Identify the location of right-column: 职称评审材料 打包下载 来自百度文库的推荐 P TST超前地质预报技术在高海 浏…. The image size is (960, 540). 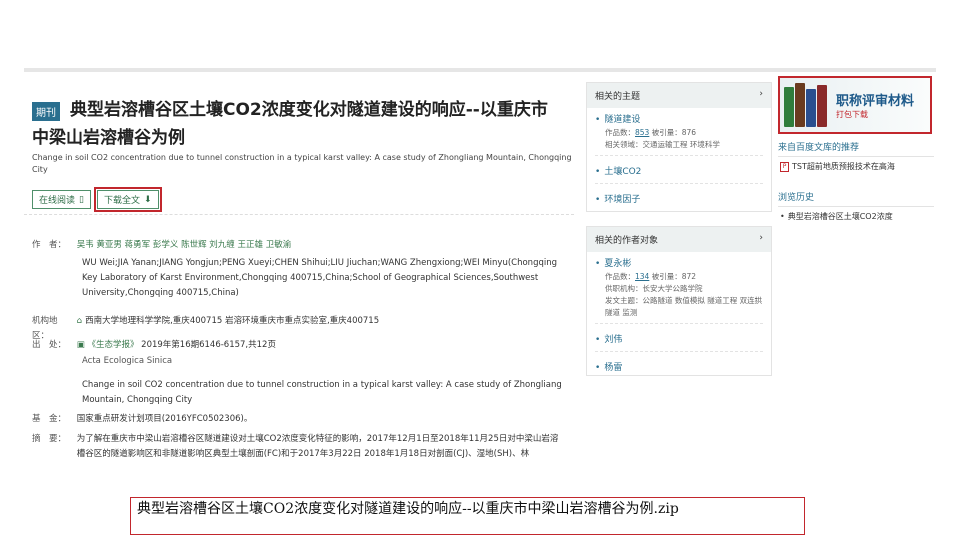
(856, 151).